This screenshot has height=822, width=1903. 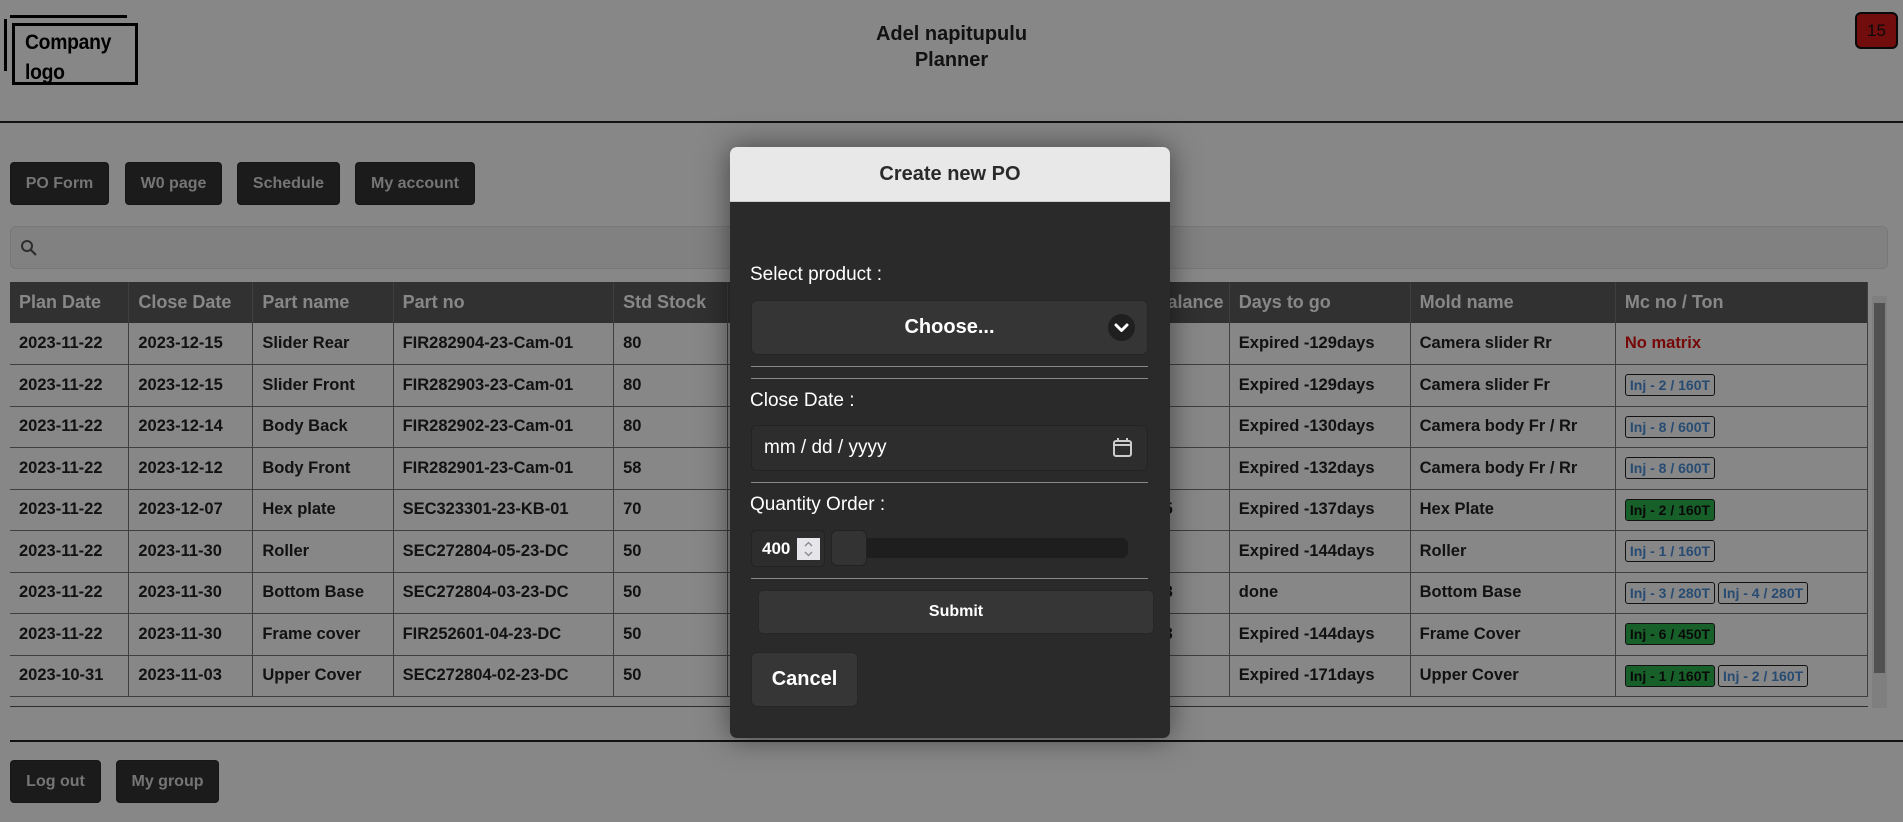 What do you see at coordinates (802, 400) in the screenshot?
I see `close-date-label: Close Date :` at bounding box center [802, 400].